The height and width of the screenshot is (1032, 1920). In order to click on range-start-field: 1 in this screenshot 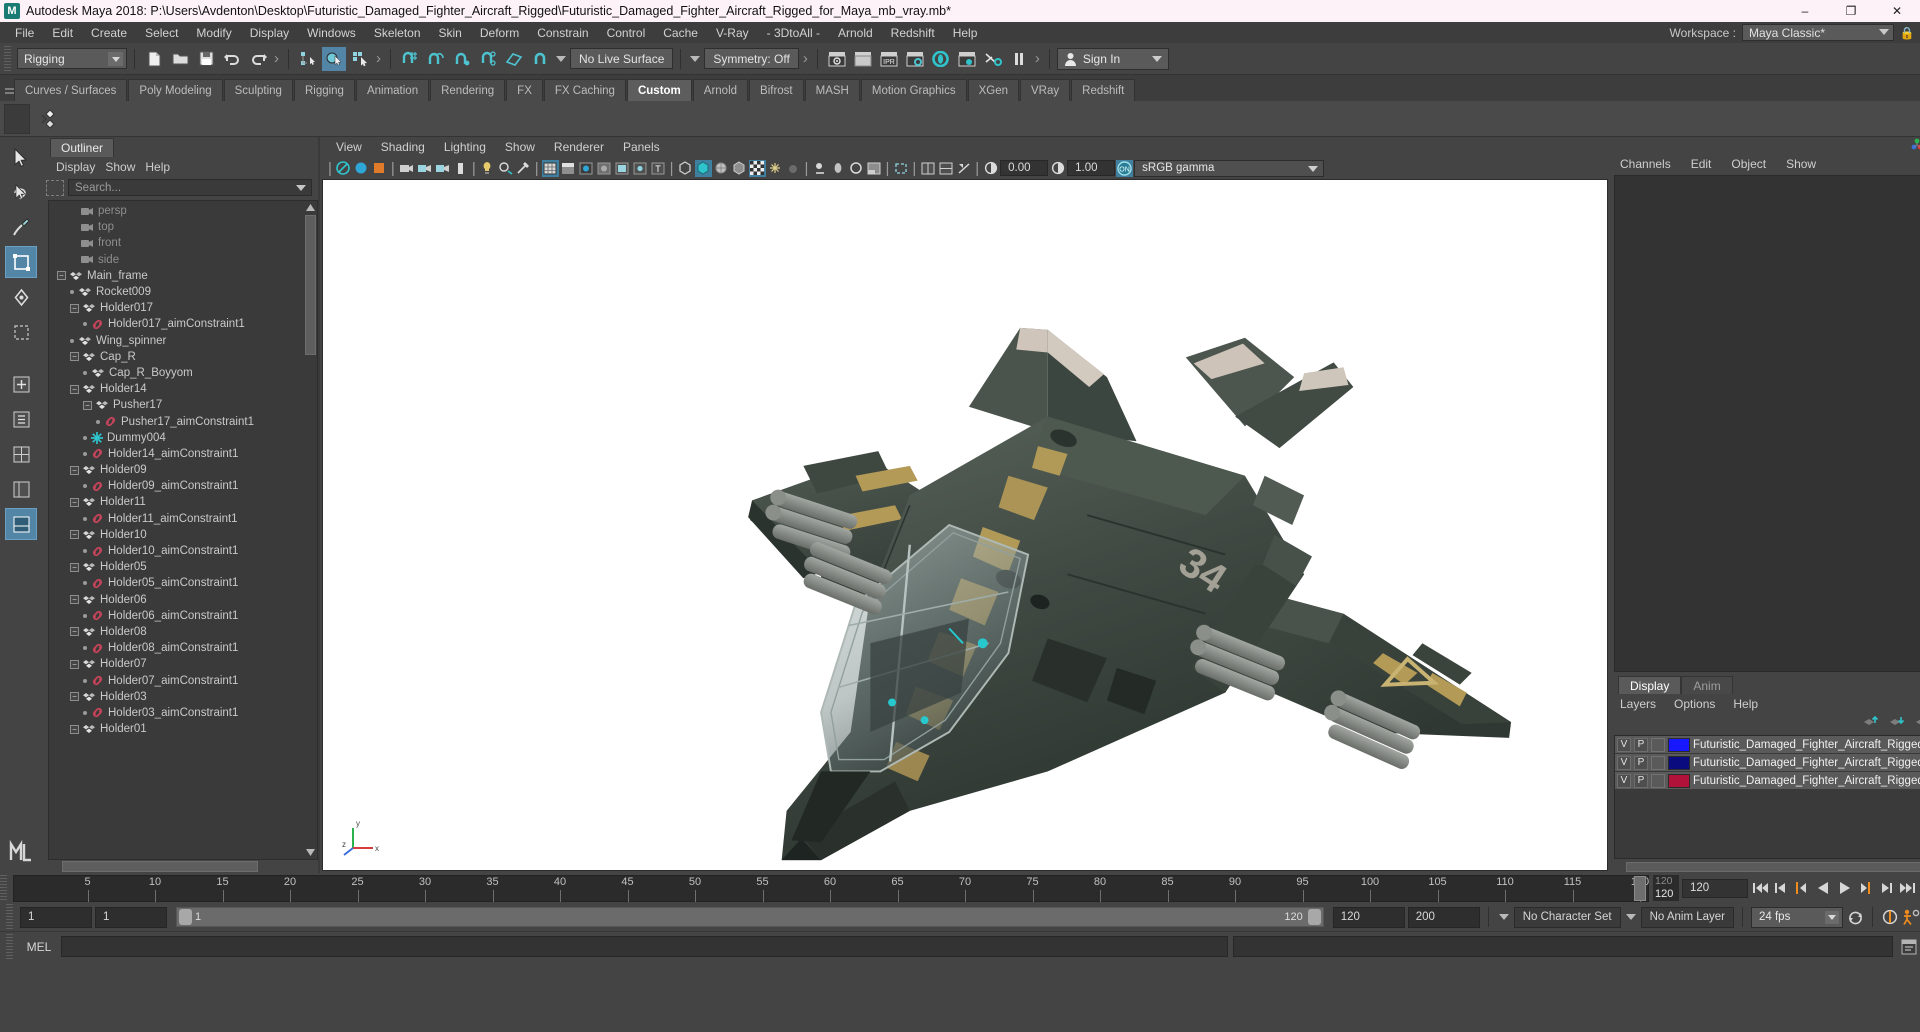, I will do `click(131, 917)`.